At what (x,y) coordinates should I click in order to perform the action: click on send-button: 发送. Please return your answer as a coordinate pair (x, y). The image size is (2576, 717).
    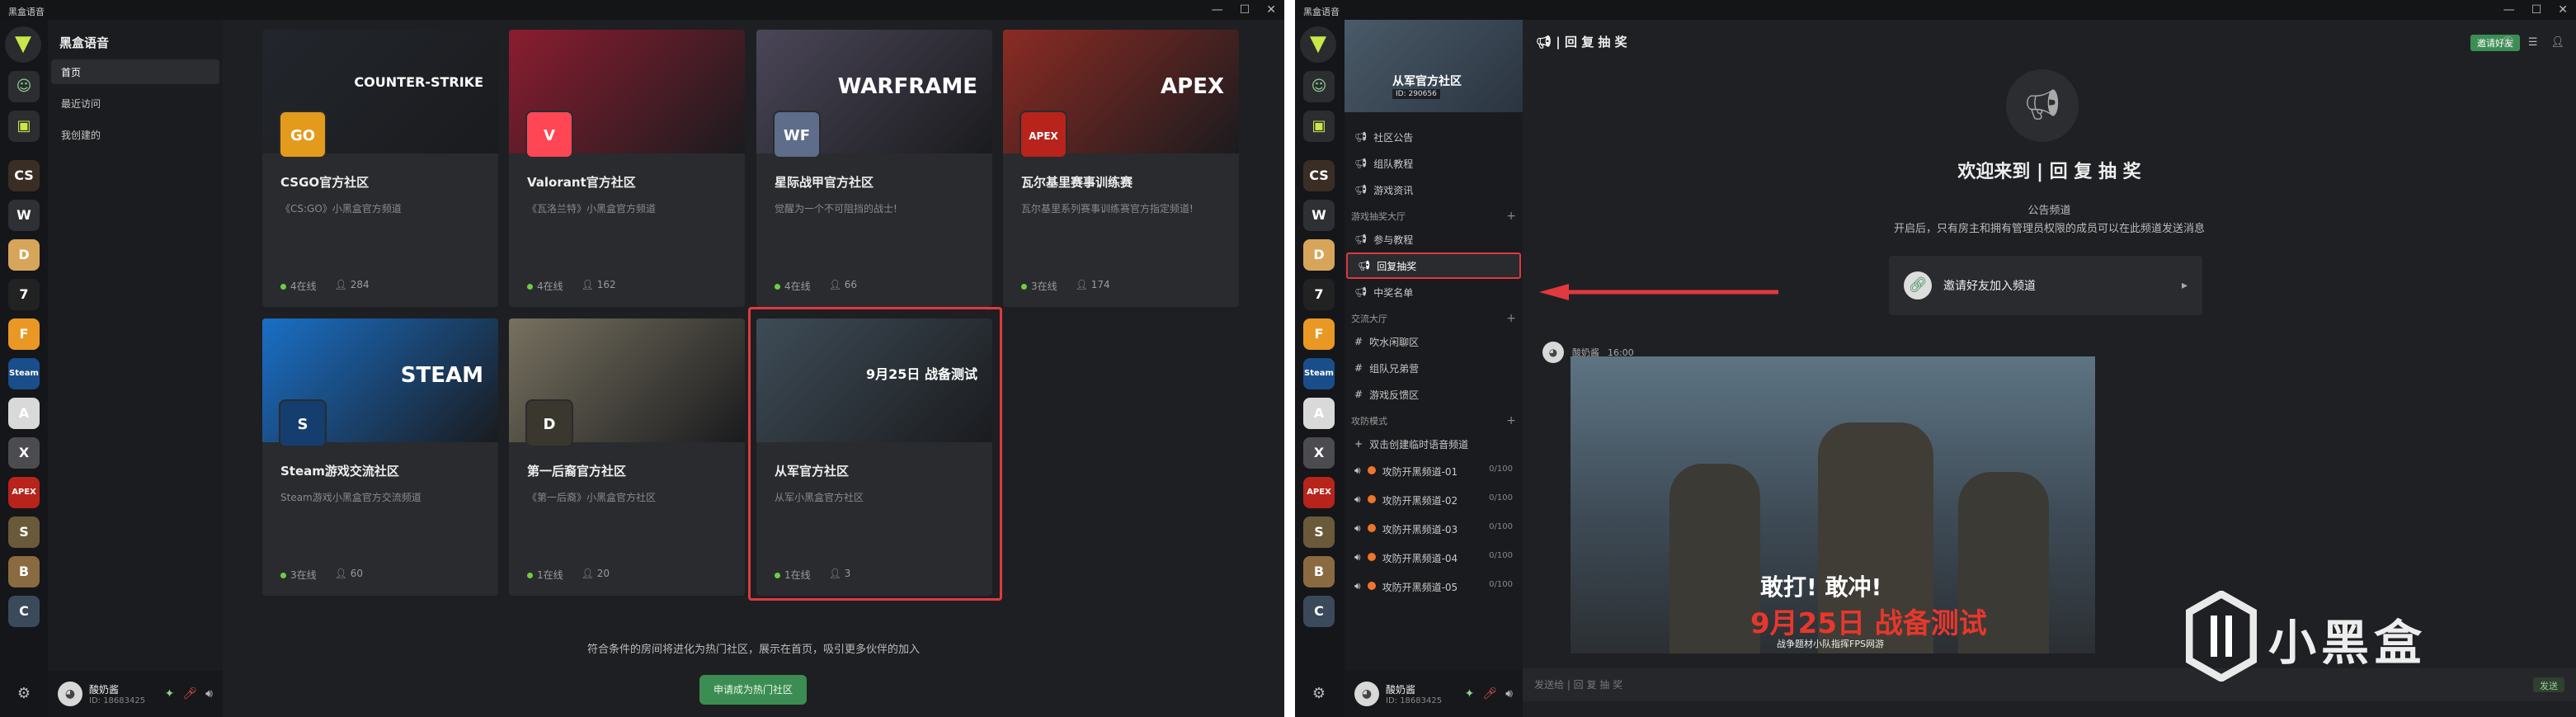
    Looking at the image, I should click on (2548, 684).